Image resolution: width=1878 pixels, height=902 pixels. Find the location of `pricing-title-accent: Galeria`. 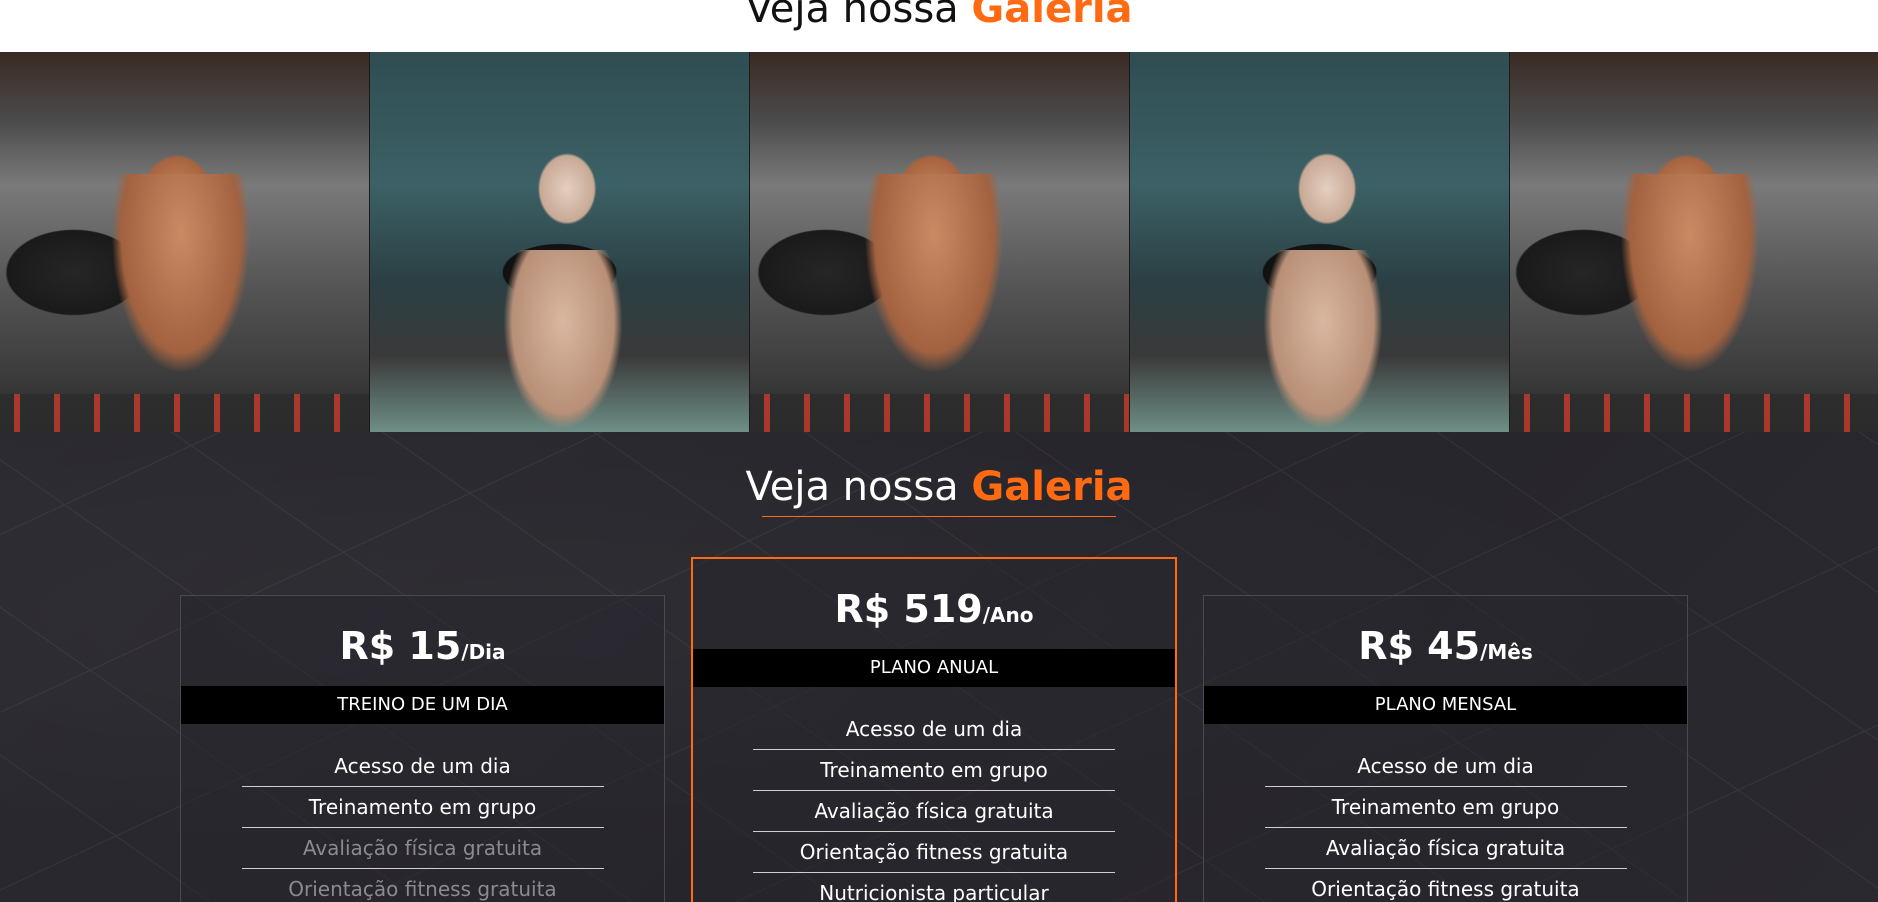

pricing-title-accent: Galeria is located at coordinates (1052, 487).